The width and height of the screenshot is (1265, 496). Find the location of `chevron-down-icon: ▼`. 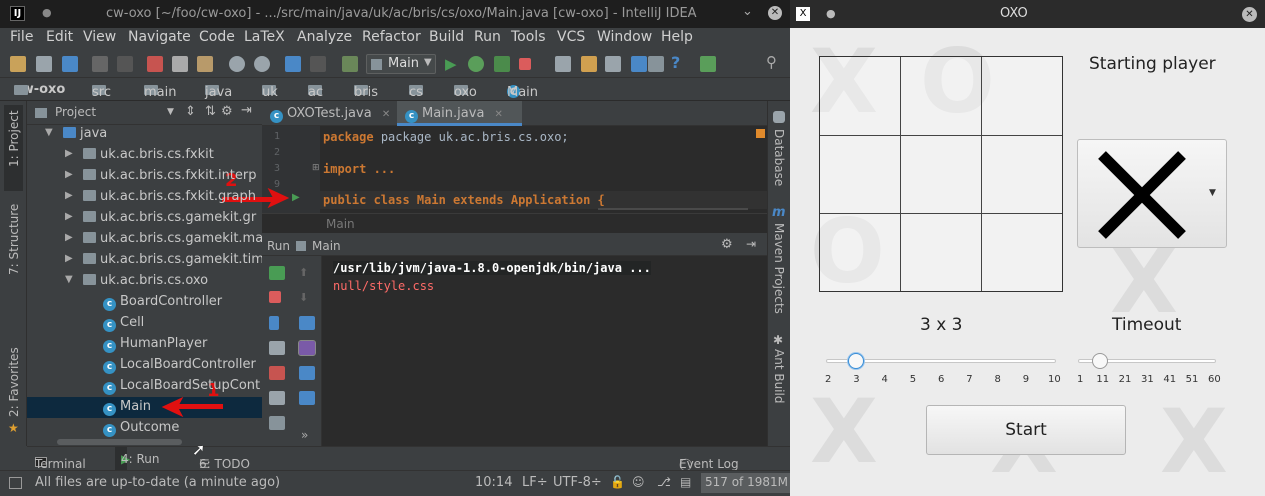

chevron-down-icon: ▼ is located at coordinates (170, 112).